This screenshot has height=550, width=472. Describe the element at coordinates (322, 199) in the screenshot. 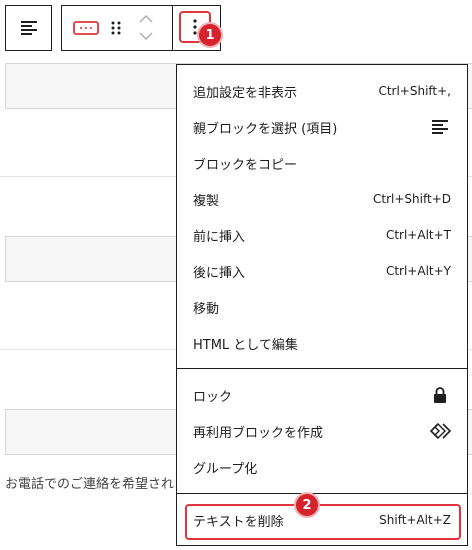

I see `menu-item-duplicate: 複製 Ctrl+Shift+D` at that location.